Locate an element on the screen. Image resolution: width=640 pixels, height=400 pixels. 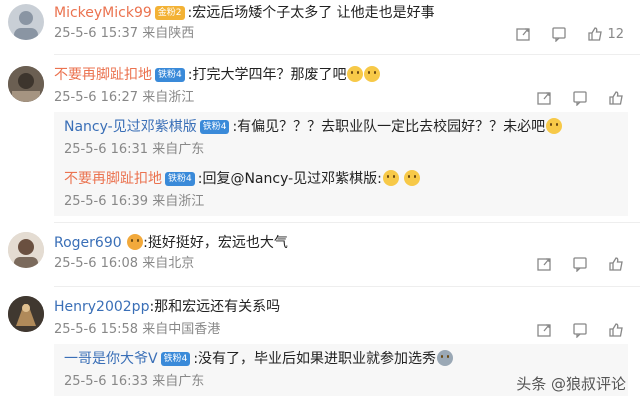
username: MickeyMick99 is located at coordinates (103, 13).